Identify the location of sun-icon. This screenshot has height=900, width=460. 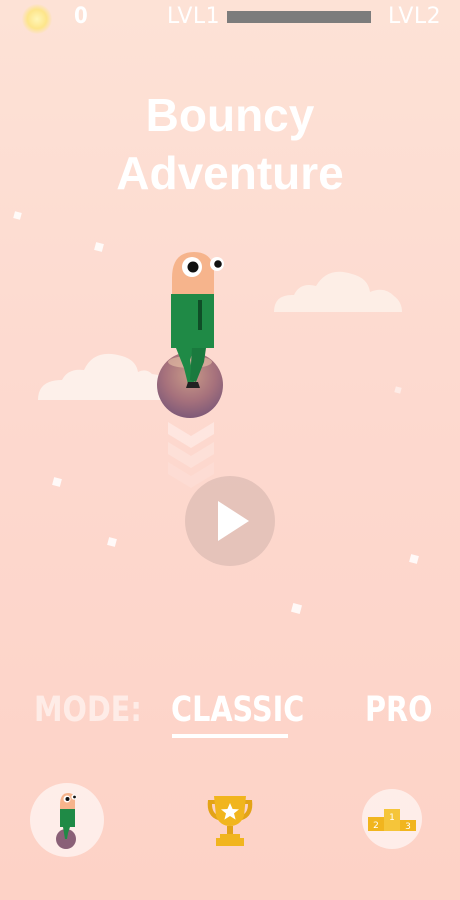
(37, 19).